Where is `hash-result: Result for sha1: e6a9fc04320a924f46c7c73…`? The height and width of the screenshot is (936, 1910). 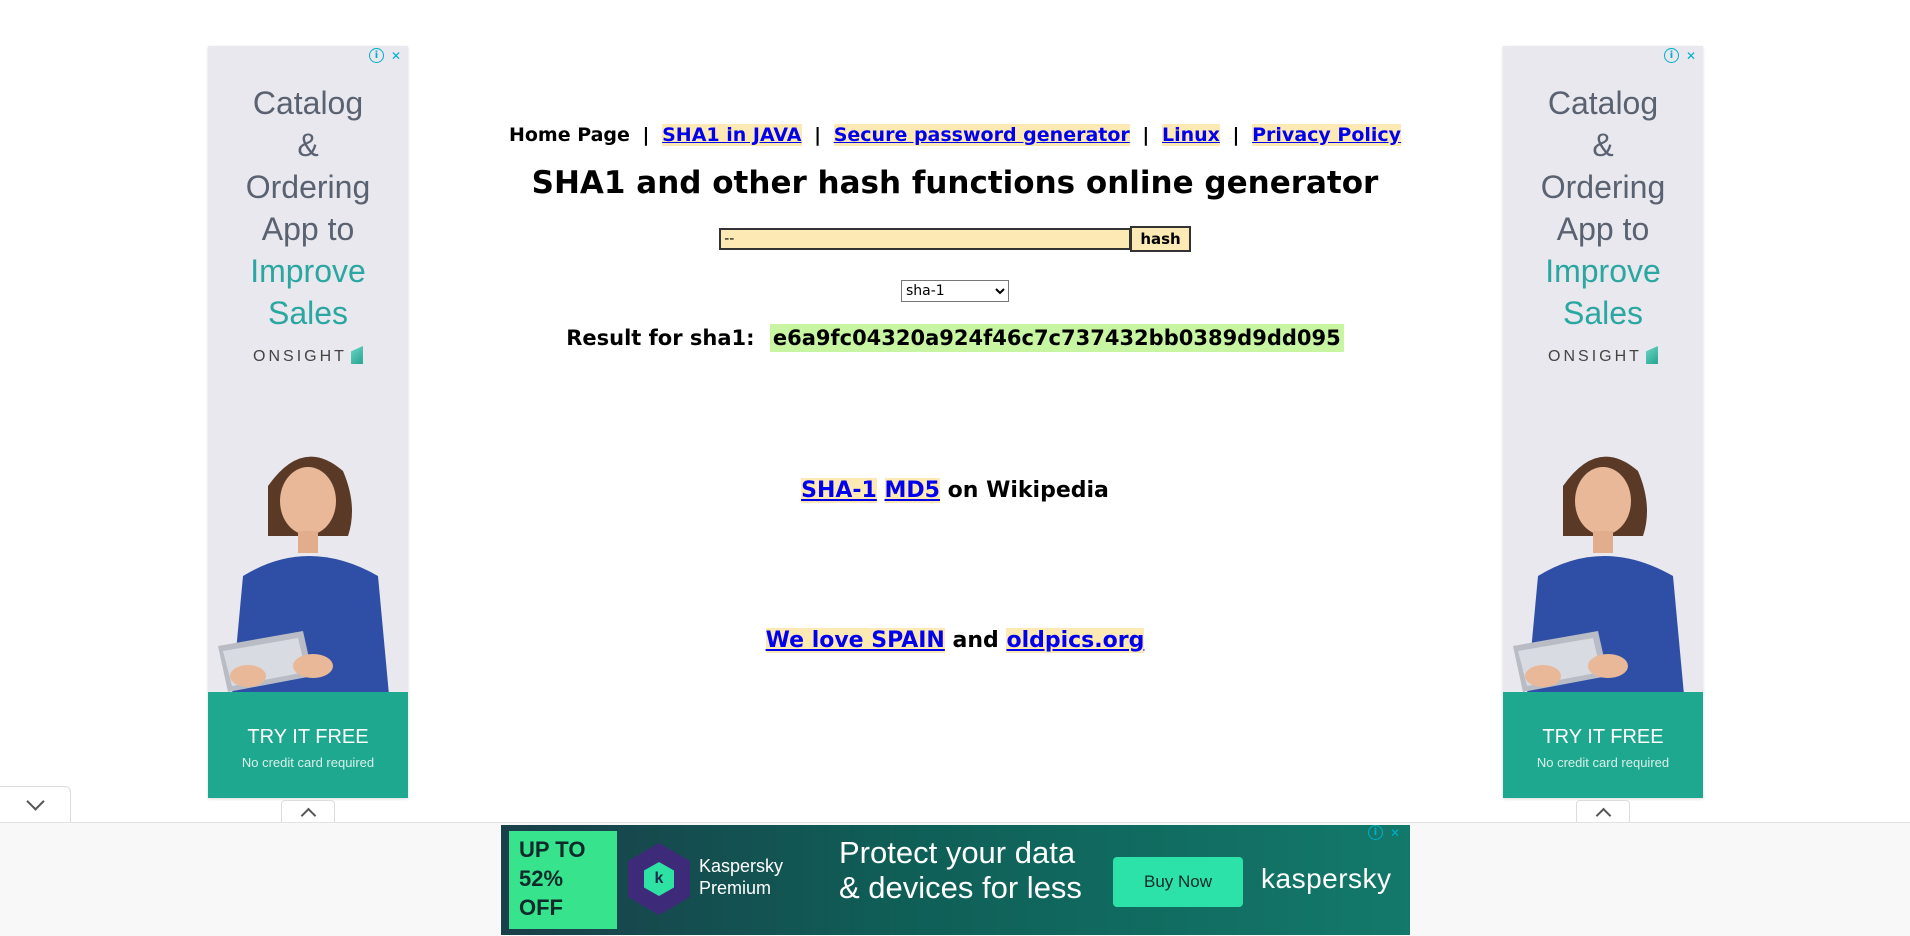 hash-result: Result for sha1: e6a9fc04320a924f46c7c73… is located at coordinates (955, 338).